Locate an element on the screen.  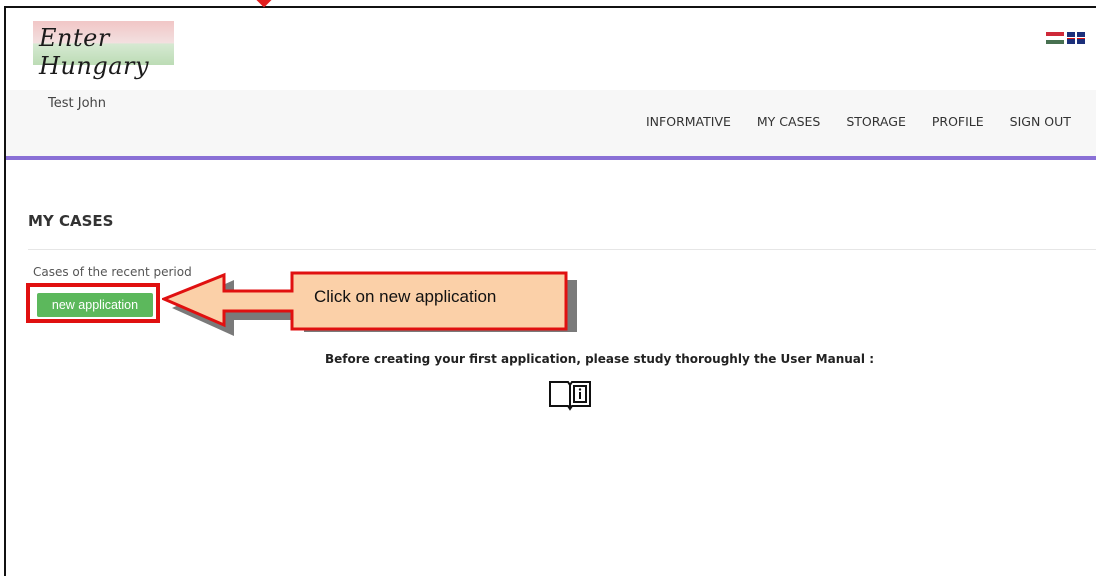
divider is located at coordinates (562, 249).